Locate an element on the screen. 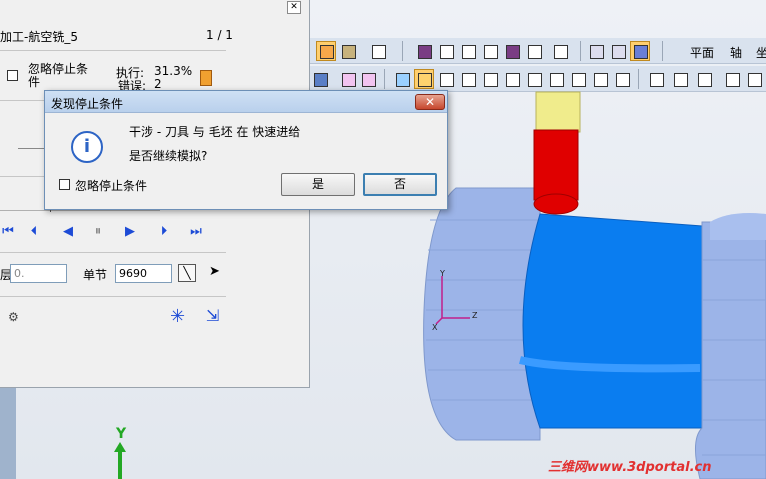 This screenshot has width=766, height=479. exec-value: 31.3% is located at coordinates (173, 71).